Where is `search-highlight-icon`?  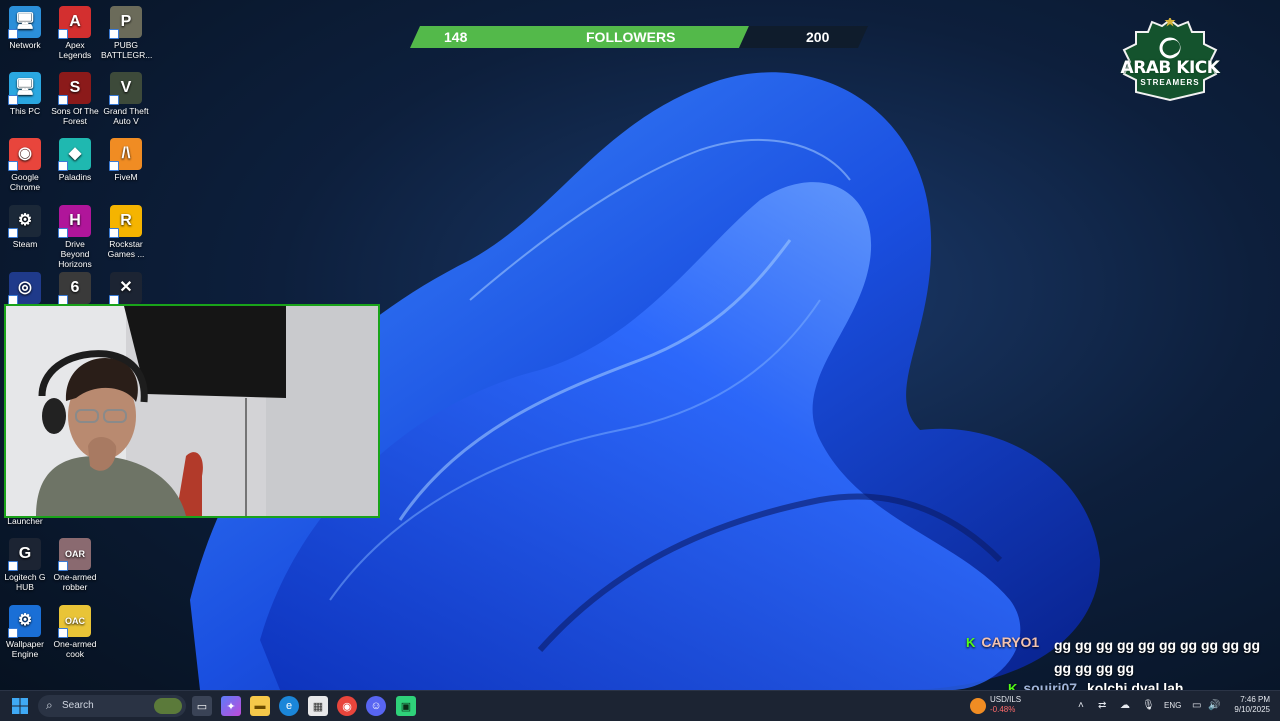 search-highlight-icon is located at coordinates (168, 706).